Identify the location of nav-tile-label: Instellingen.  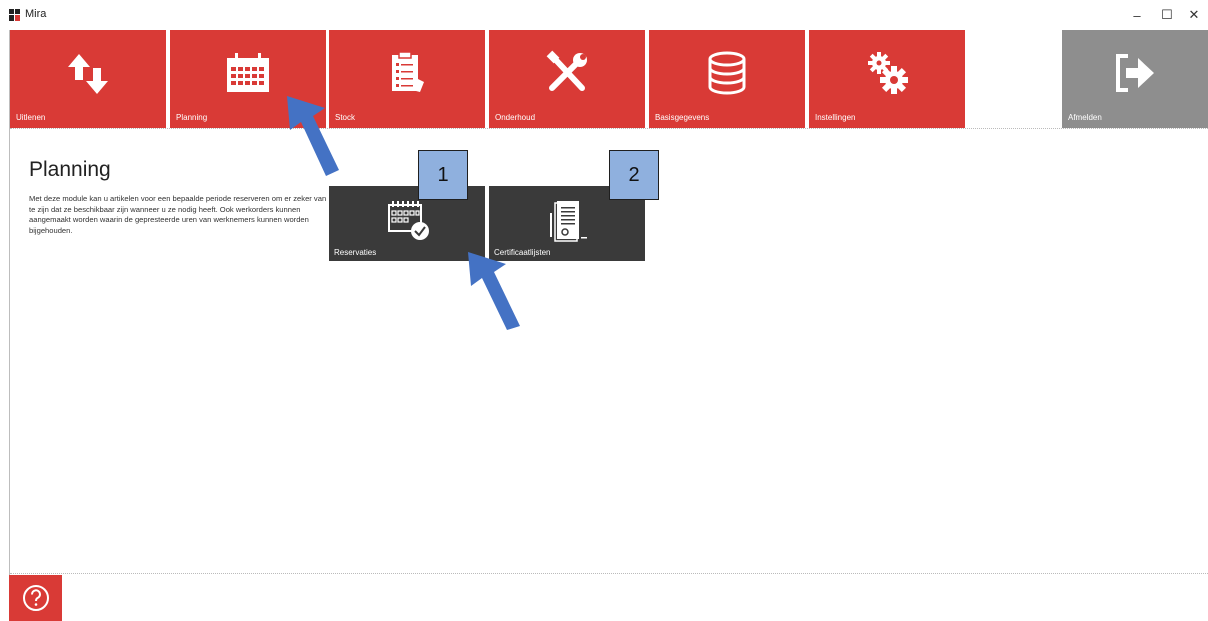
(835, 117).